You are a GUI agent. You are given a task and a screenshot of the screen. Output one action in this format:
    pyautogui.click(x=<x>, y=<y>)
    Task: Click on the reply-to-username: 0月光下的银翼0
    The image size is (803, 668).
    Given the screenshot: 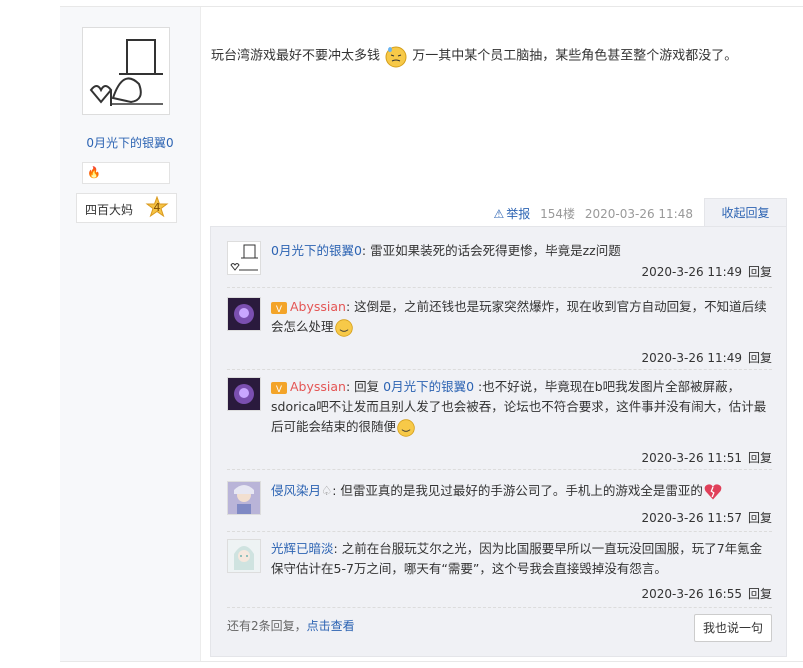 What is the action you would take?
    pyautogui.click(x=428, y=386)
    